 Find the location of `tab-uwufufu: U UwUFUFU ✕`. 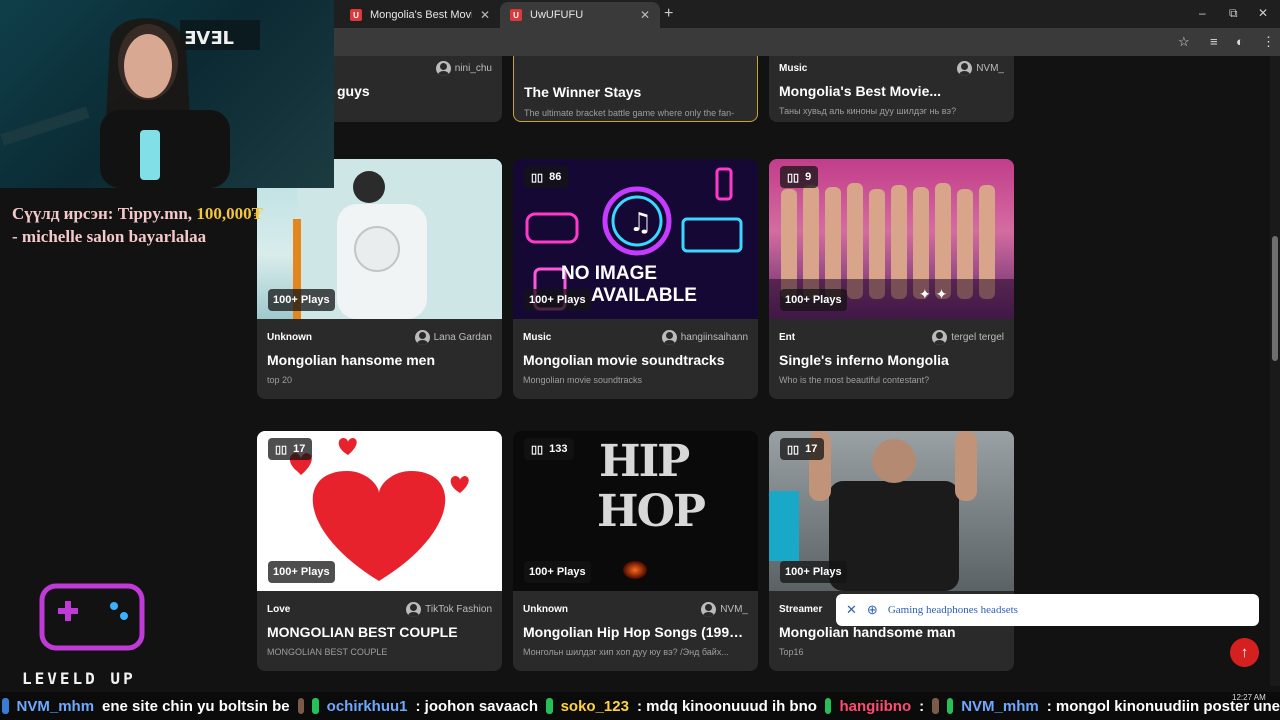

tab-uwufufu: U UwUFUFU ✕ is located at coordinates (580, 15).